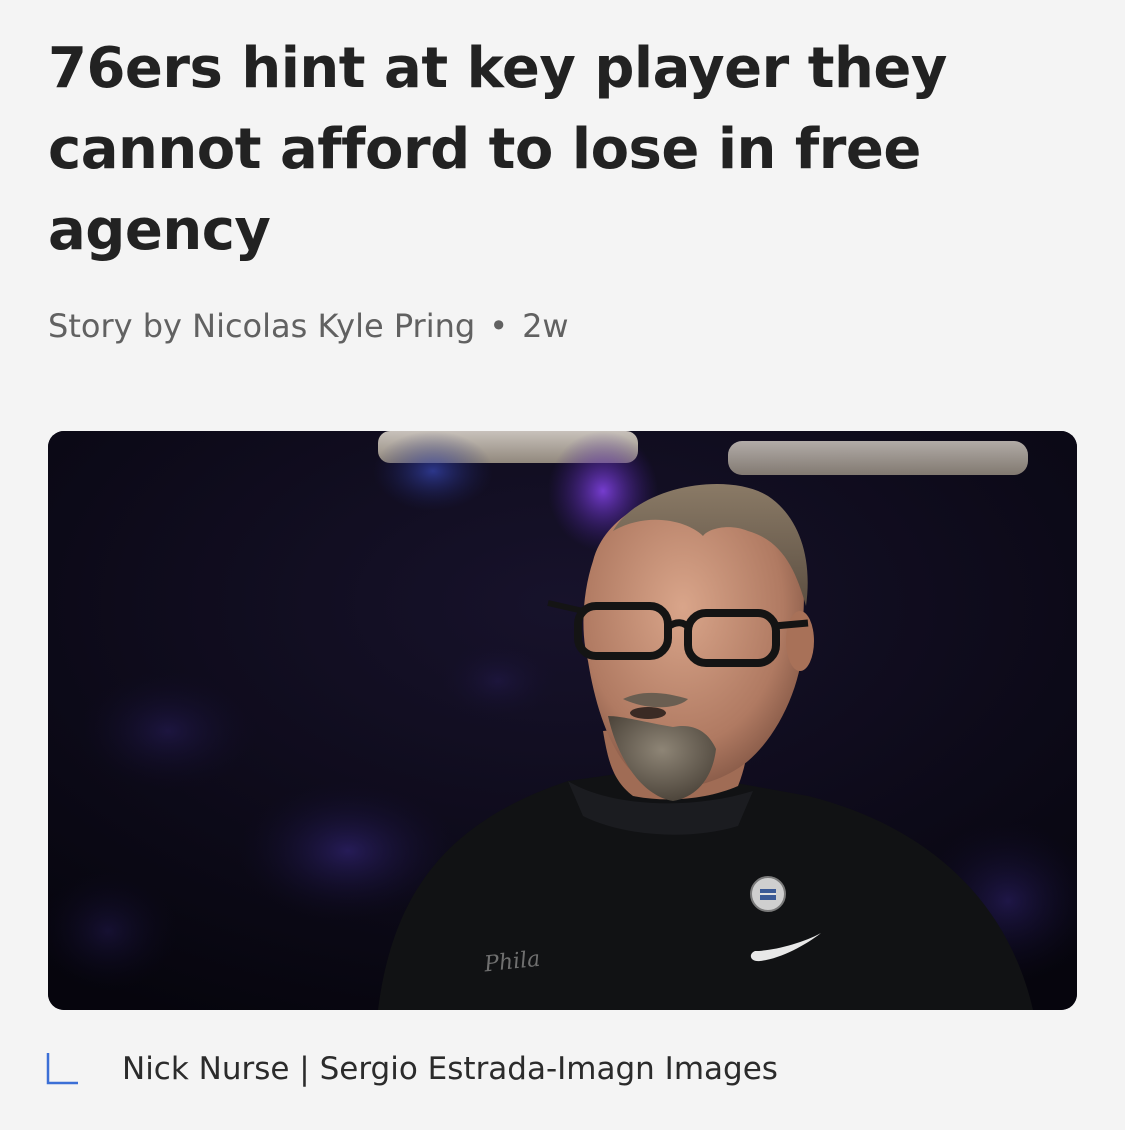 The width and height of the screenshot is (1125, 1130). I want to click on image-caption: Nick Nurse | Sergio Estrada-Imagn Images, so click(411, 1069).